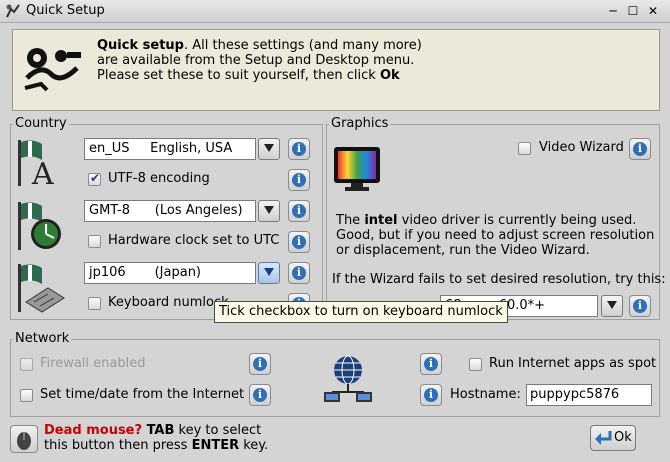  What do you see at coordinates (40, 226) in the screenshot?
I see `timezone-clock-icon` at bounding box center [40, 226].